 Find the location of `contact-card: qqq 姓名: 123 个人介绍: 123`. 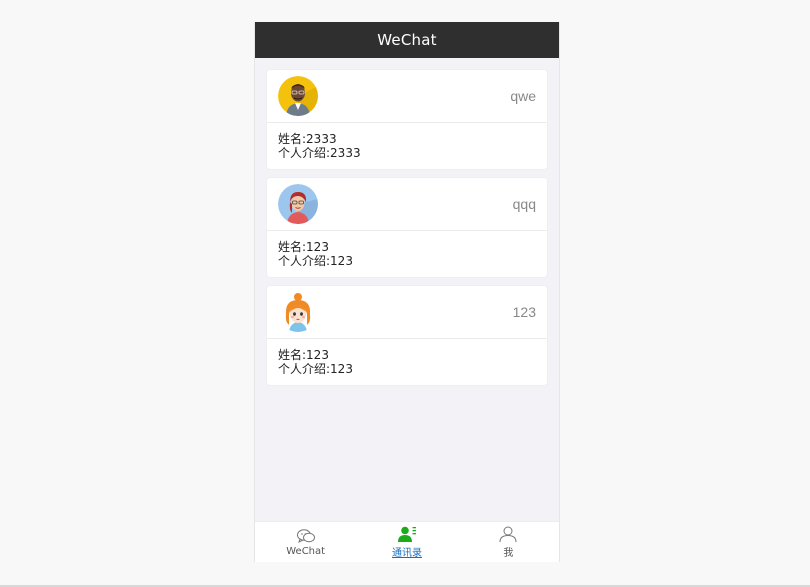

contact-card: qqq 姓名: 123 个人介绍: 123 is located at coordinates (407, 227).